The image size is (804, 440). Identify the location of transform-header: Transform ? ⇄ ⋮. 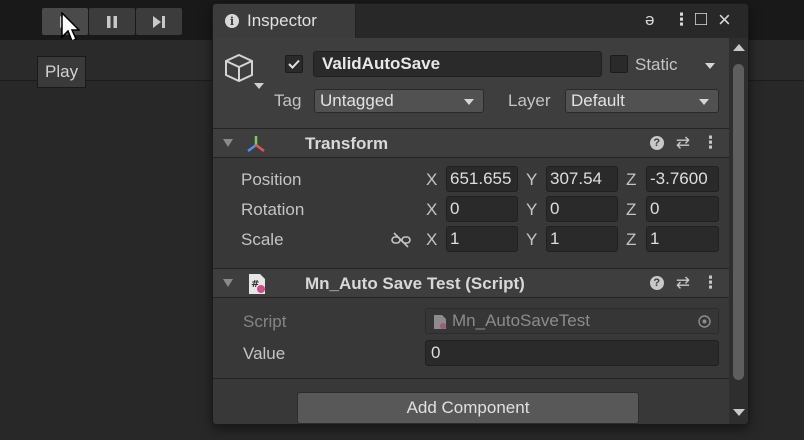
(471, 143).